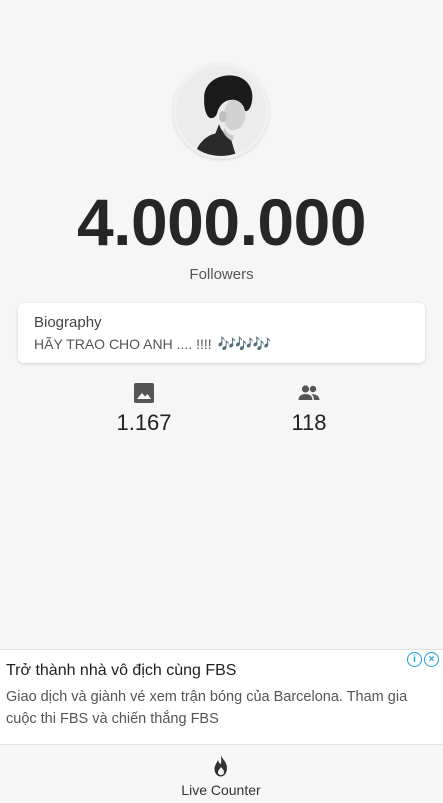 Image resolution: width=443 pixels, height=803 pixels. I want to click on nav-live-counter: Live Counter, so click(221, 776).